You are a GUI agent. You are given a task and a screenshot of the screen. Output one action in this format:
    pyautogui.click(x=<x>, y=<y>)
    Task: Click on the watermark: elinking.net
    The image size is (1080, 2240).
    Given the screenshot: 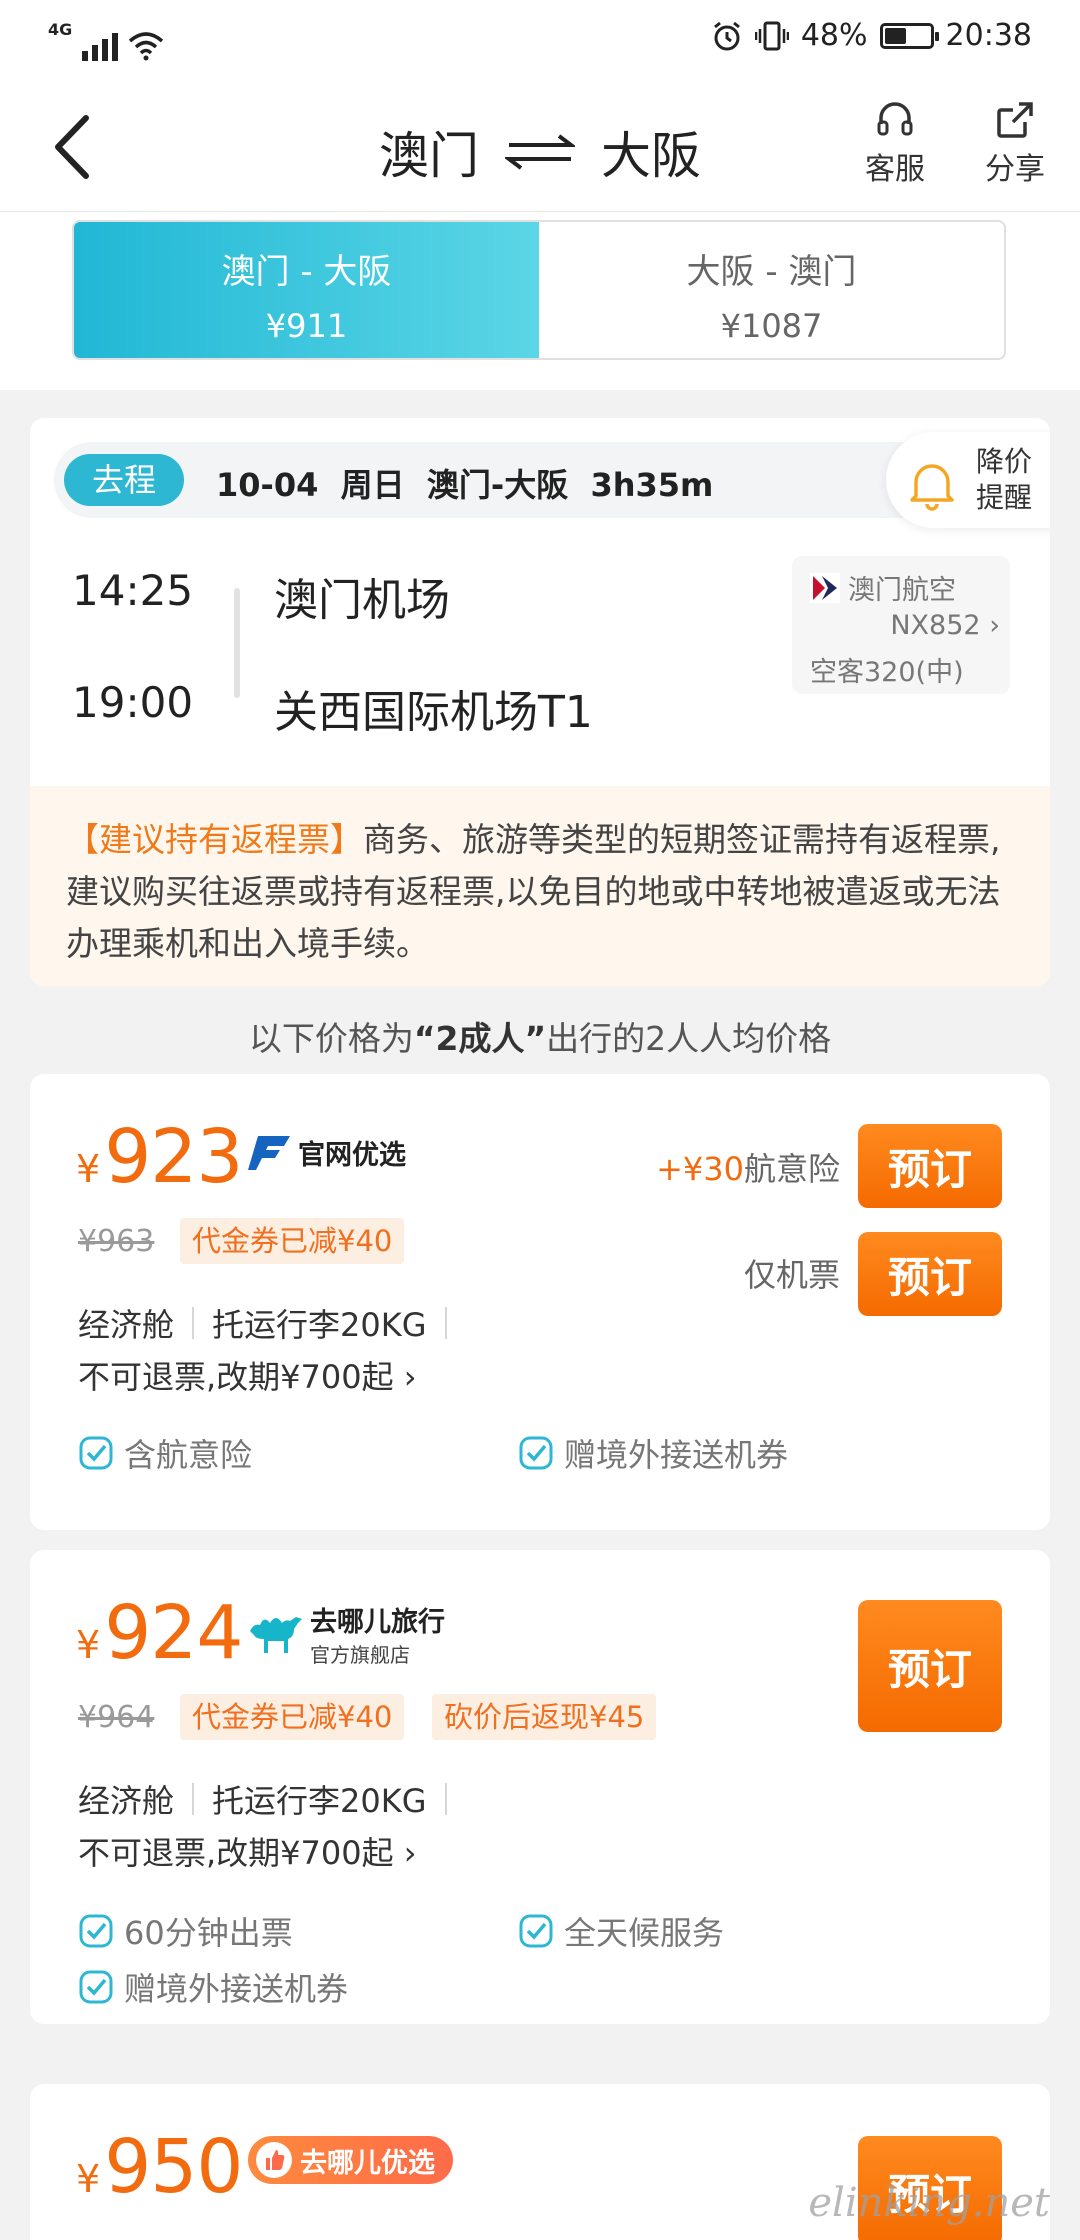 What is the action you would take?
    pyautogui.click(x=929, y=2203)
    